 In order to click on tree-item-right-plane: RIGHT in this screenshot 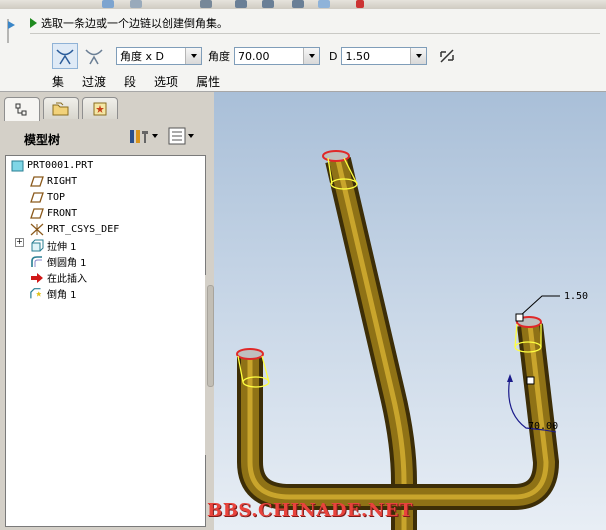, I will do `click(53, 181)`.